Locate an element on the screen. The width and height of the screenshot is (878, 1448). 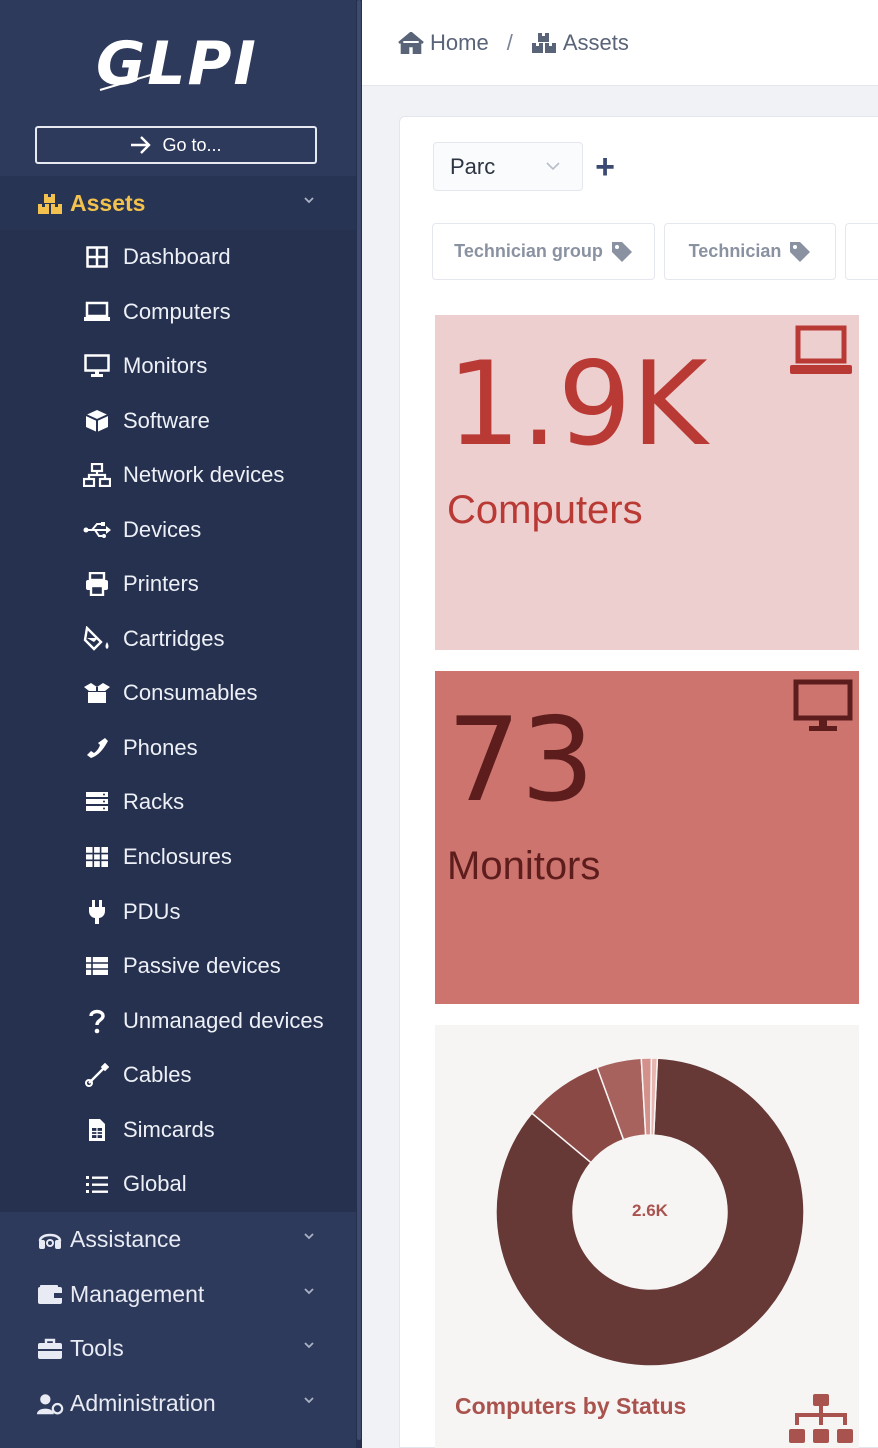
sidebar-item-passive-devices: Passive devices is located at coordinates (178, 966).